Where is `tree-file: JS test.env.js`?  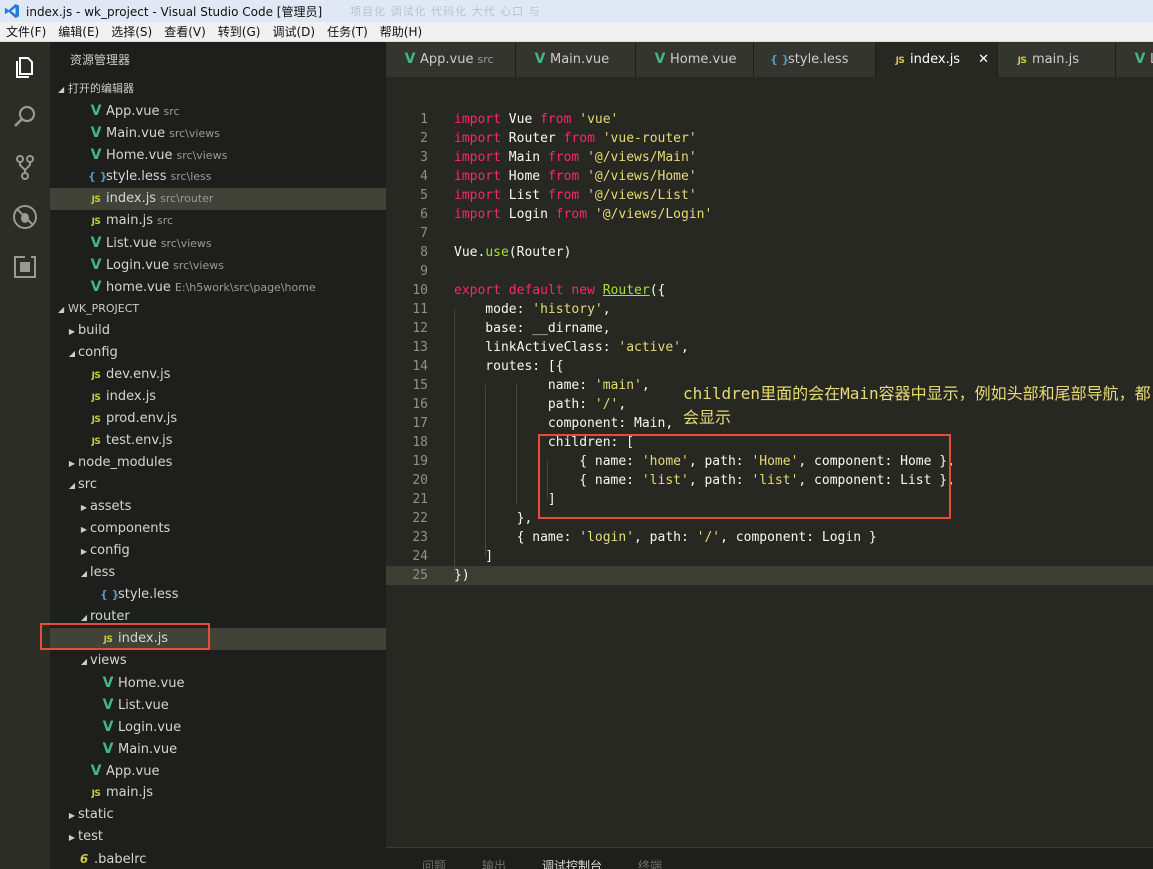 tree-file: JS test.env.js is located at coordinates (218, 441).